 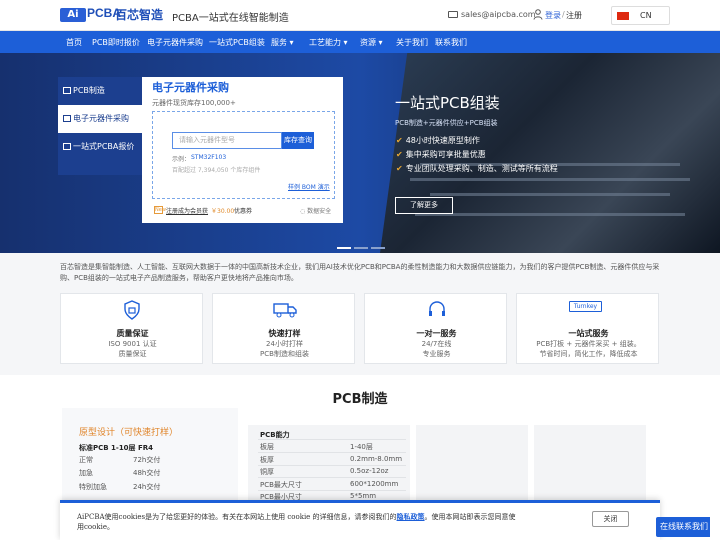 What do you see at coordinates (610, 519) in the screenshot?
I see `cookie-close-button: 关闭` at bounding box center [610, 519].